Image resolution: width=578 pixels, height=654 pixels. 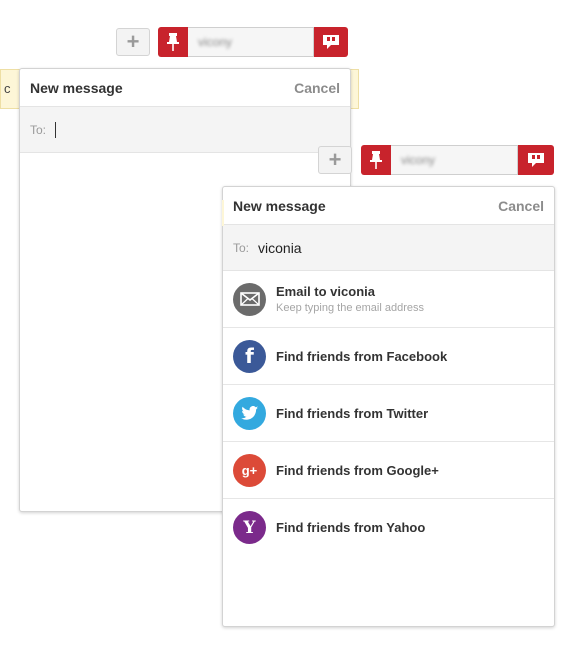 I want to click on suggestion-twitter: Find friends from Twitter, so click(x=388, y=413).